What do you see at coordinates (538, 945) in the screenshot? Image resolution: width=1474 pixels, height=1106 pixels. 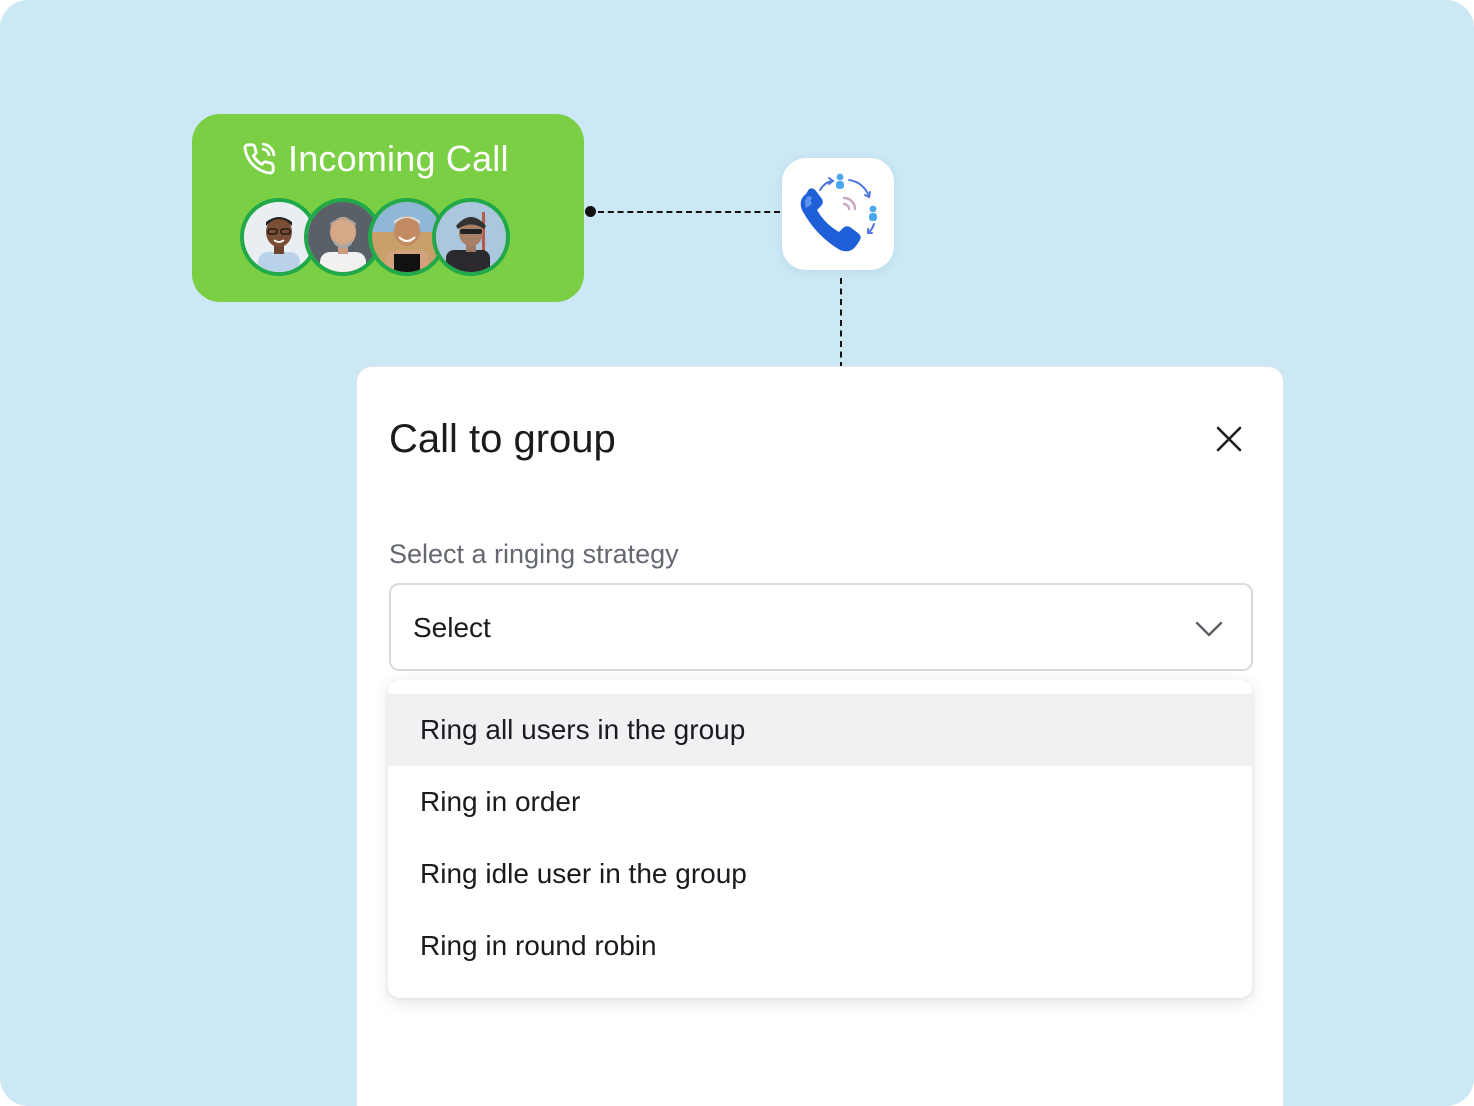 I see `option-label: Ring in round robin` at bounding box center [538, 945].